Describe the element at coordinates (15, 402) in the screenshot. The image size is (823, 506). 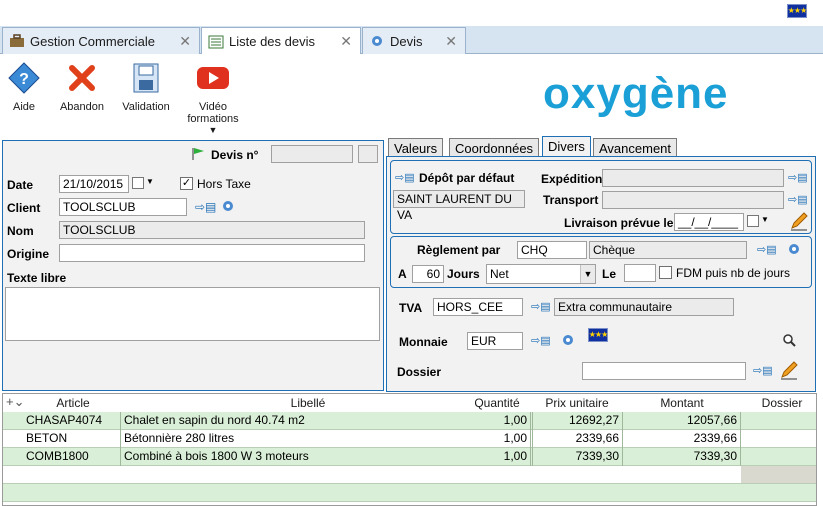
I see `add-column-icon: +⌄` at that location.